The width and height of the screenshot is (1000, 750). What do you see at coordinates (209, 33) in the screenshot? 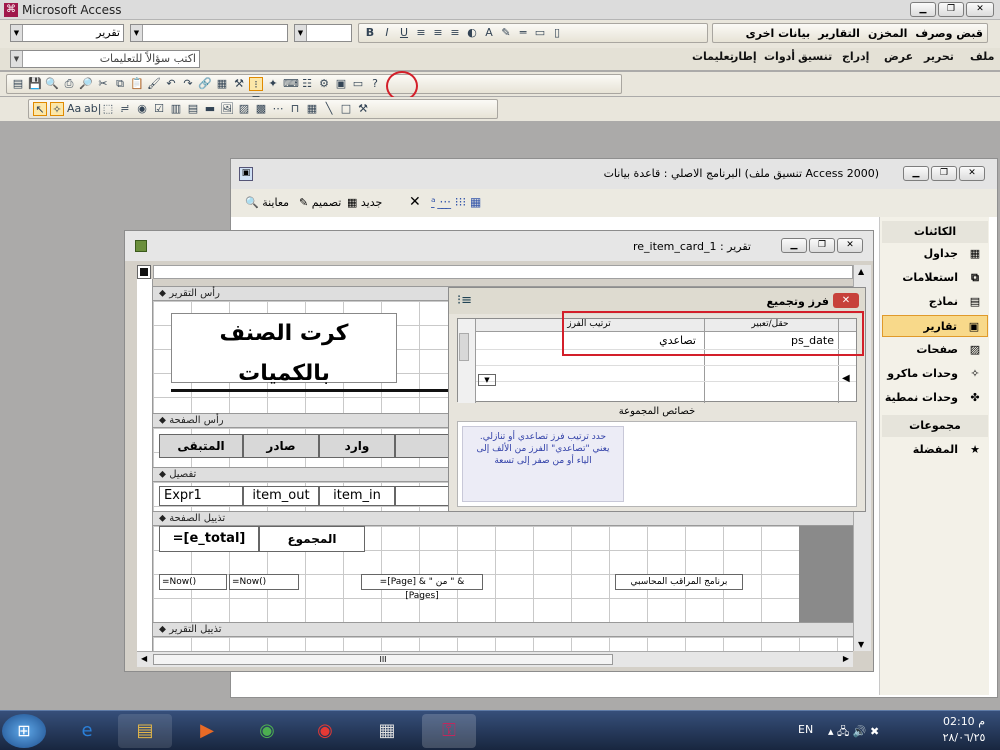
I see `font-combo: ▼` at bounding box center [209, 33].